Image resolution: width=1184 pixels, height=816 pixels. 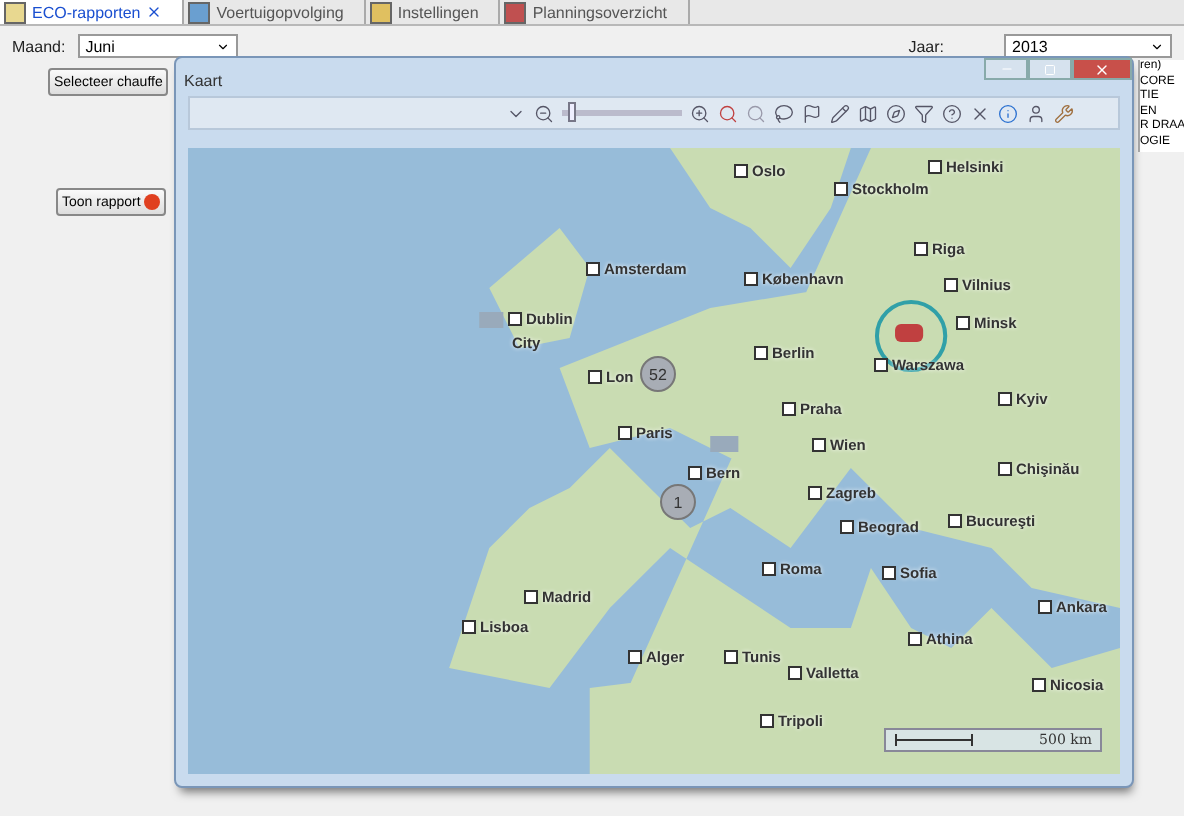 I want to click on year-dropdown: 2013, so click(x=1088, y=46).